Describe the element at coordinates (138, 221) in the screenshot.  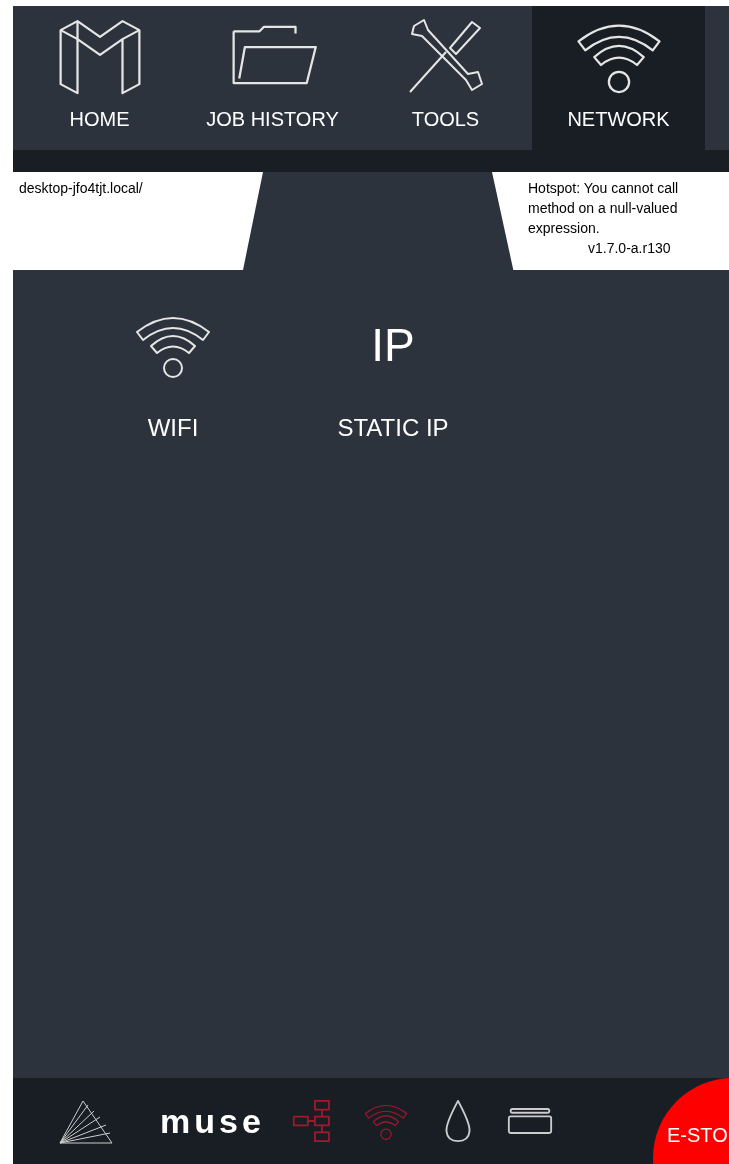
I see `host-panel: desktop-jfo4tjt.local/` at that location.